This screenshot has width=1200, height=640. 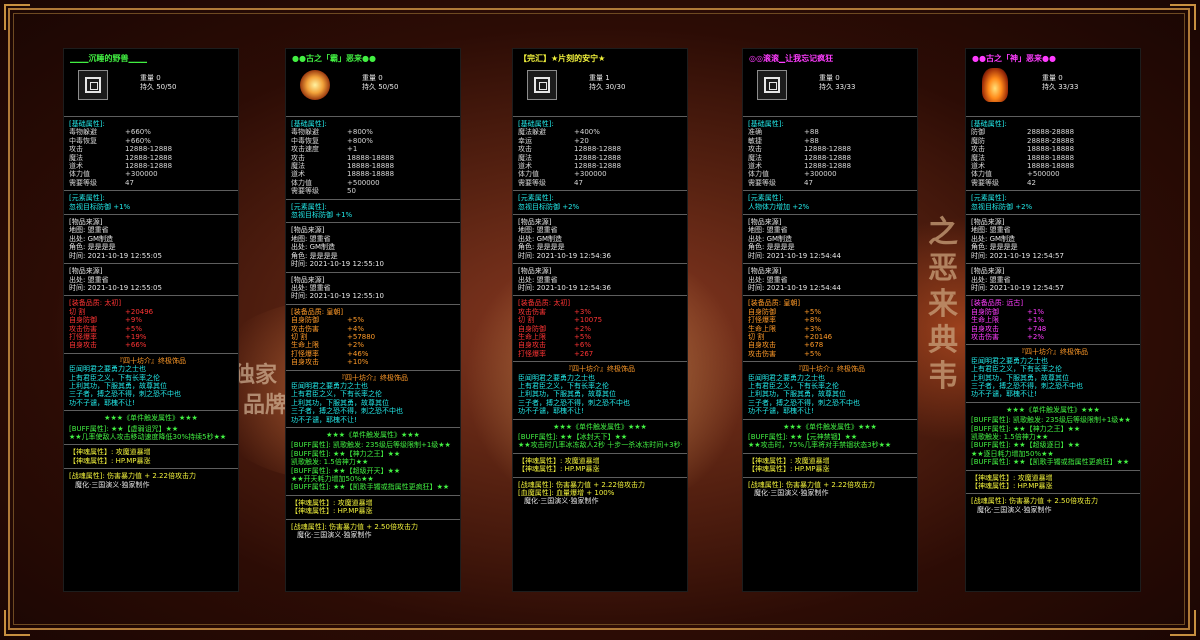 What do you see at coordinates (1050, 462) in the screenshot?
I see `buff-line: [BUFF属性]: ★★【凯歌手镯或指属性更疯狂】★★` at bounding box center [1050, 462].